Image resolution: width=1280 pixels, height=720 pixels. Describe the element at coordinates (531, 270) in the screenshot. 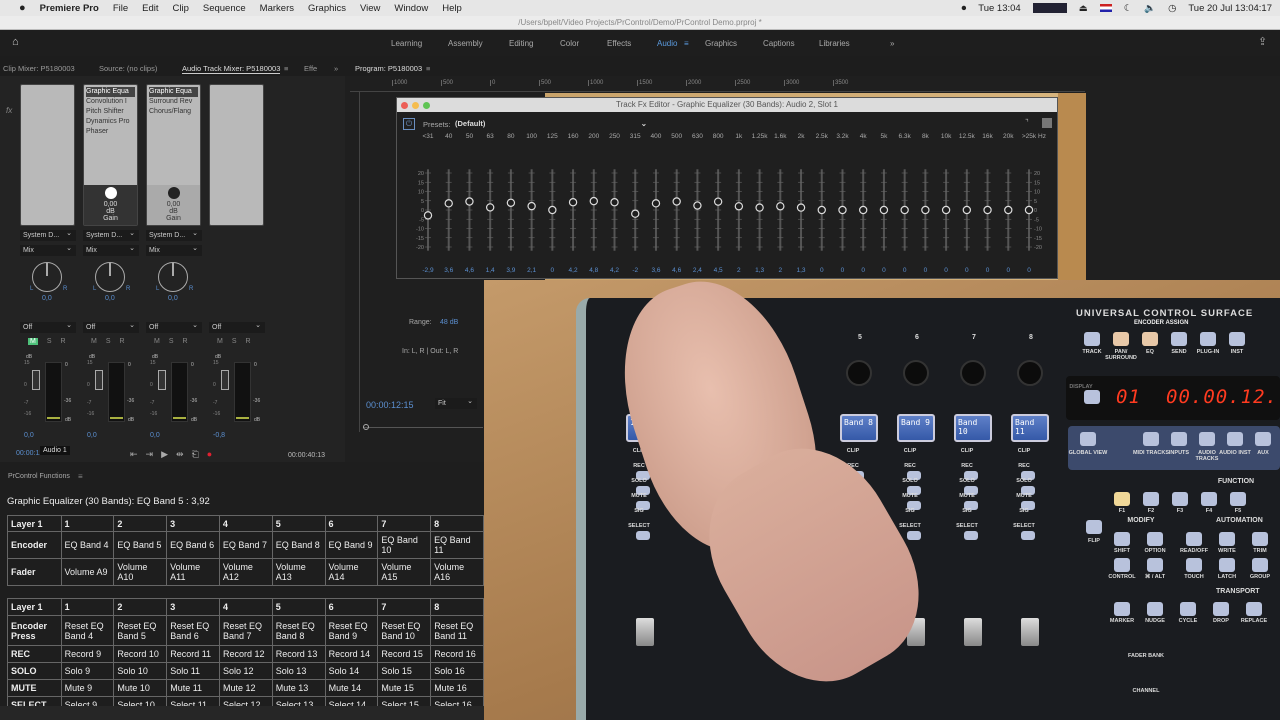

I see `band-value: 2,1` at that location.